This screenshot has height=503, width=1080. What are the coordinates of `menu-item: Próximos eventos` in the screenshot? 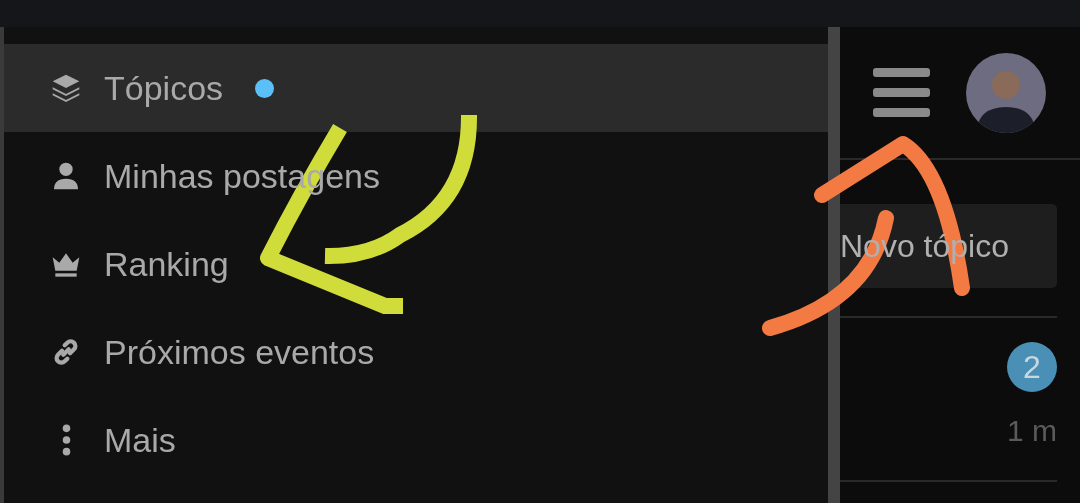 It's located at (416, 352).